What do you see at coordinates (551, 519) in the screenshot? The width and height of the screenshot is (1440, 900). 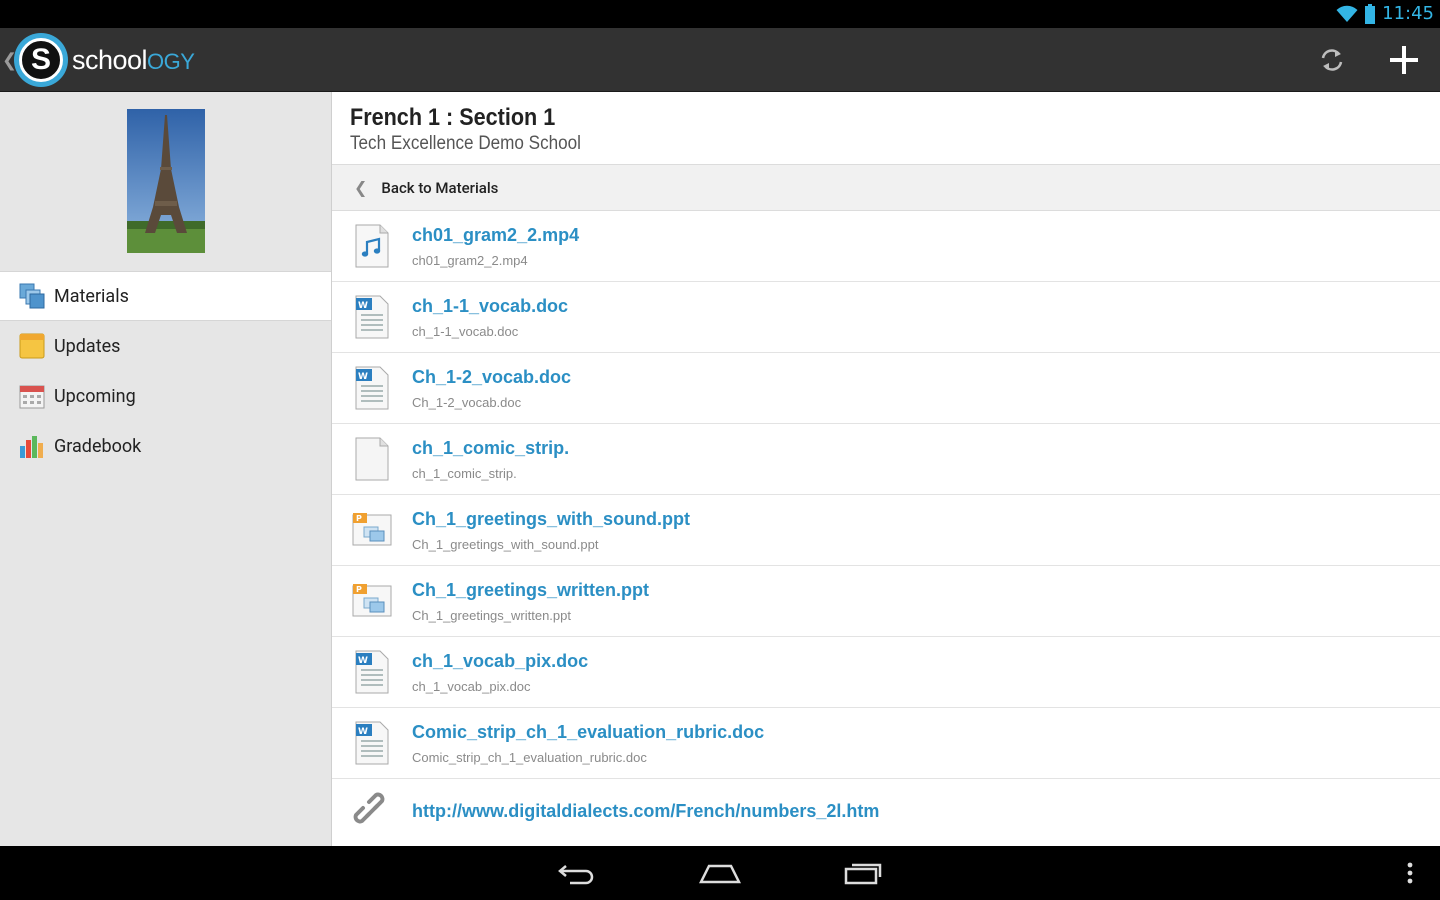 I see `file-name-link: Ch_1_greetings_with_sound.ppt` at bounding box center [551, 519].